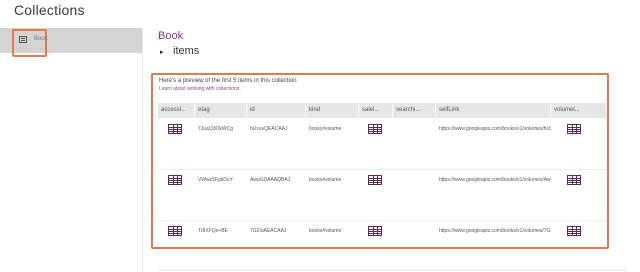  Describe the element at coordinates (171, 36) in the screenshot. I see `page-title: Book` at that location.